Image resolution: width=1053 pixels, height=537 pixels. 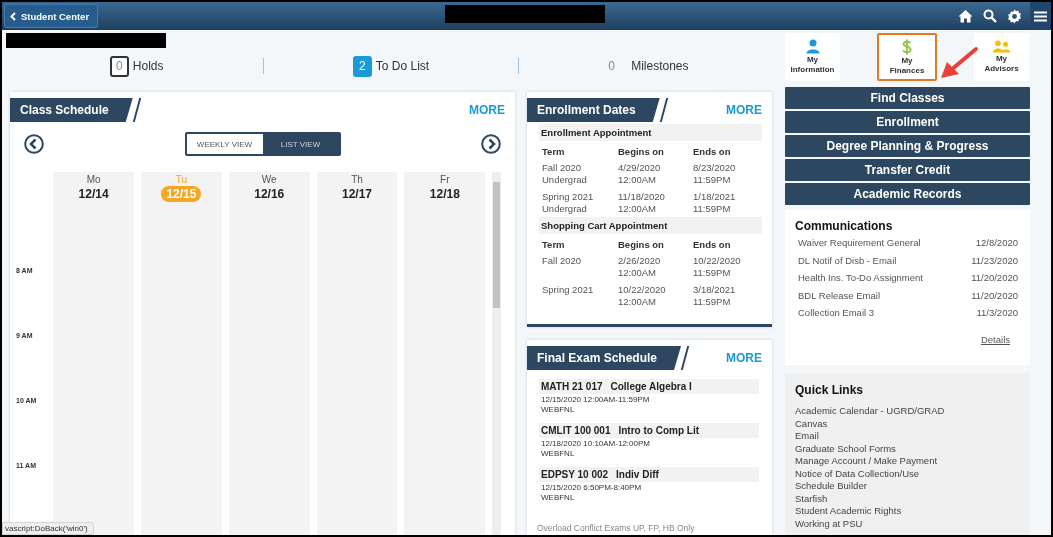 I want to click on section-title: Final Exam Schedule, so click(x=604, y=358).